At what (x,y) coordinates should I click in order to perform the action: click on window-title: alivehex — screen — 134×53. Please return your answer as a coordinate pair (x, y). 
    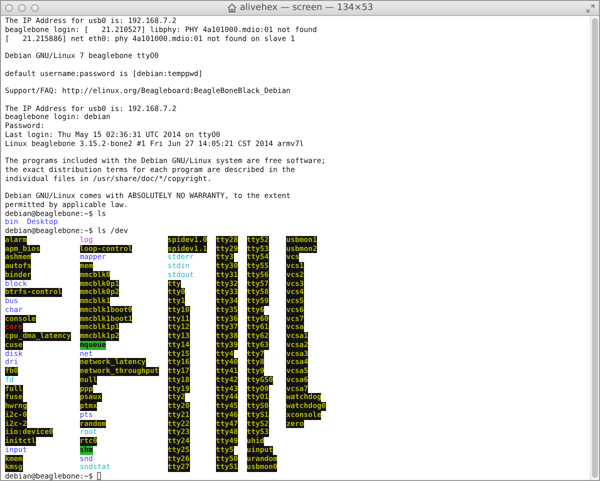
    Looking at the image, I should click on (307, 8).